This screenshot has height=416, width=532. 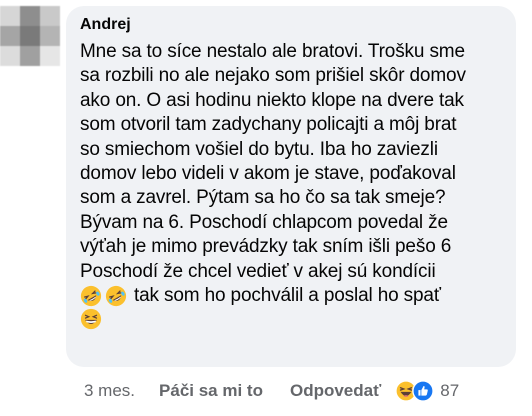 What do you see at coordinates (423, 391) in the screenshot?
I see `like-reaction-icon` at bounding box center [423, 391].